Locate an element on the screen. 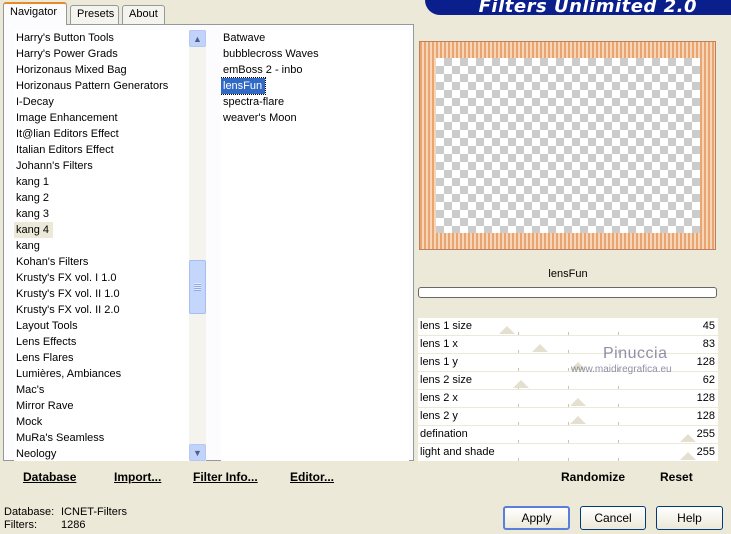 This screenshot has height=534, width=731. category-item: Harry's Button Tools is located at coordinates (101, 38).